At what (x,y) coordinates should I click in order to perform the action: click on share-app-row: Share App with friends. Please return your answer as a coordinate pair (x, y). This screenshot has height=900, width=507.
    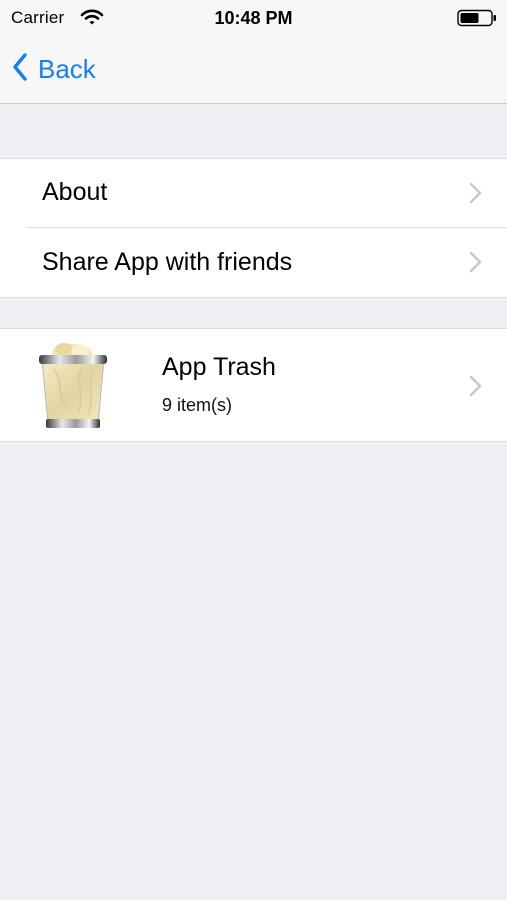
    Looking at the image, I should click on (253, 262).